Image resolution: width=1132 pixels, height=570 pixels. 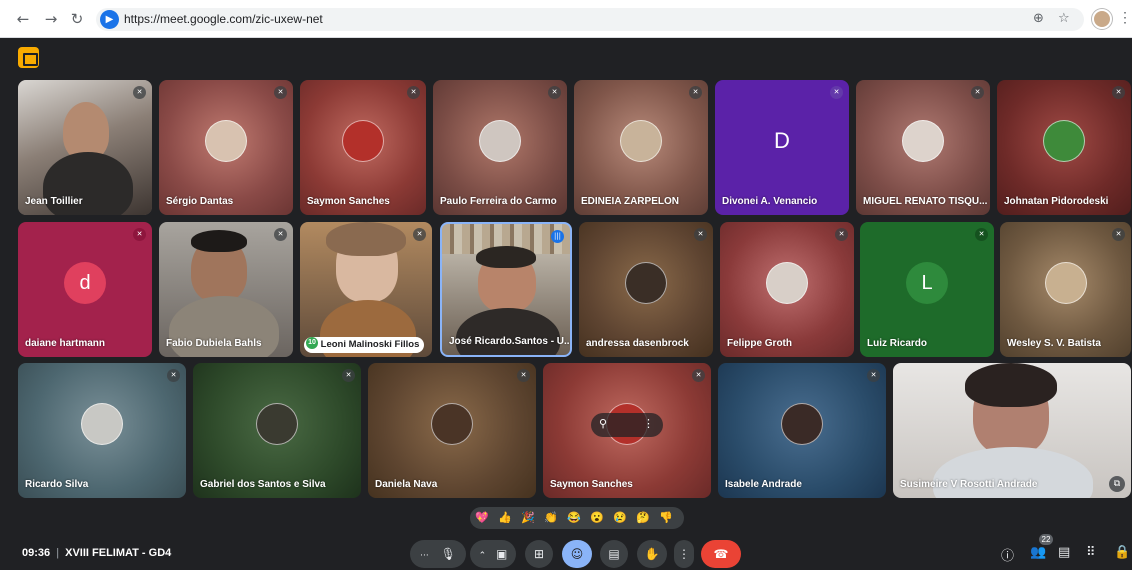 I want to click on participant-tile: ⧉ Susimeire V Rosotti Andrade, so click(x=1012, y=430).